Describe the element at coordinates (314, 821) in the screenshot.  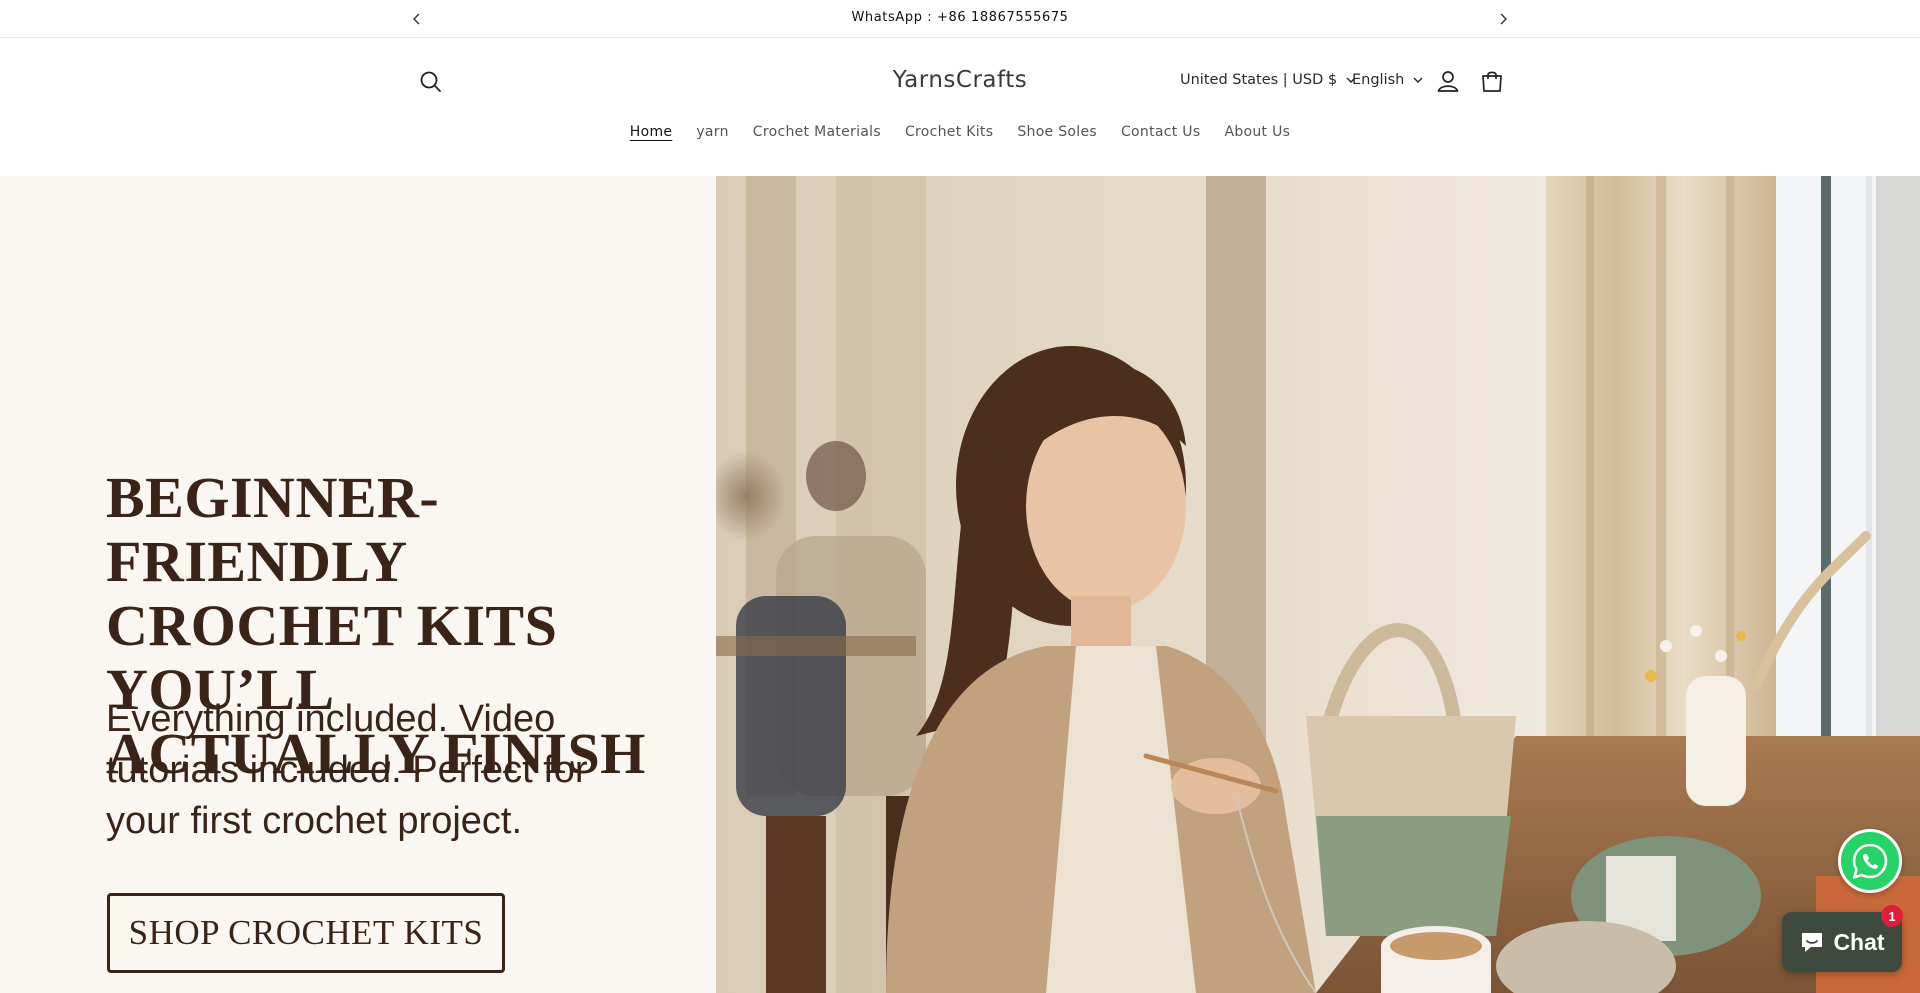
I see `hero-subtitle-line: your first crochet project.` at that location.